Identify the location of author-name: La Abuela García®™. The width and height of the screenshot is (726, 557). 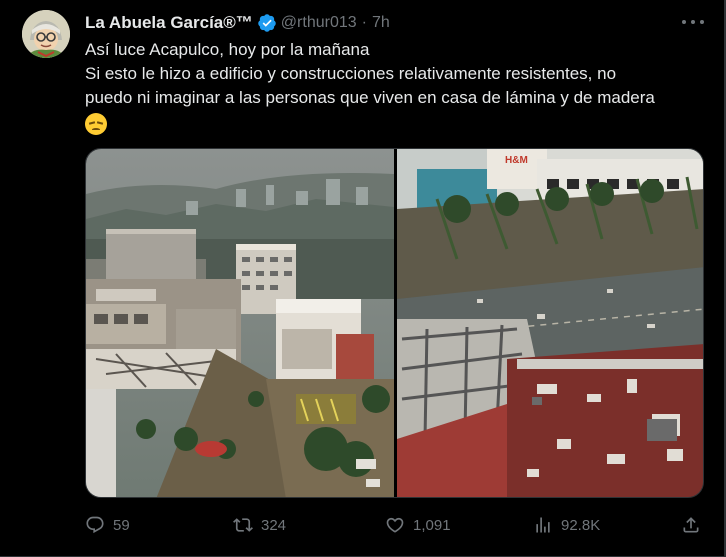
(169, 23).